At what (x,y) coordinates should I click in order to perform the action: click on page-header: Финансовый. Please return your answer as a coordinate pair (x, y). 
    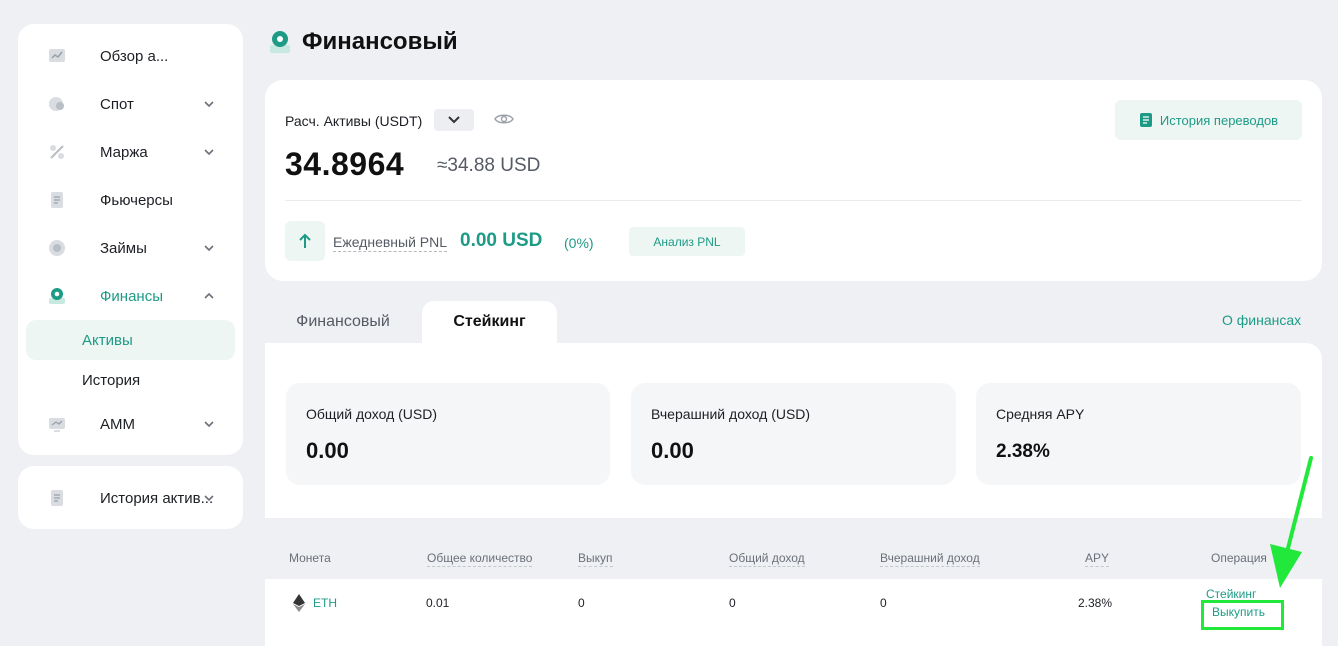
    Looking at the image, I should click on (363, 42).